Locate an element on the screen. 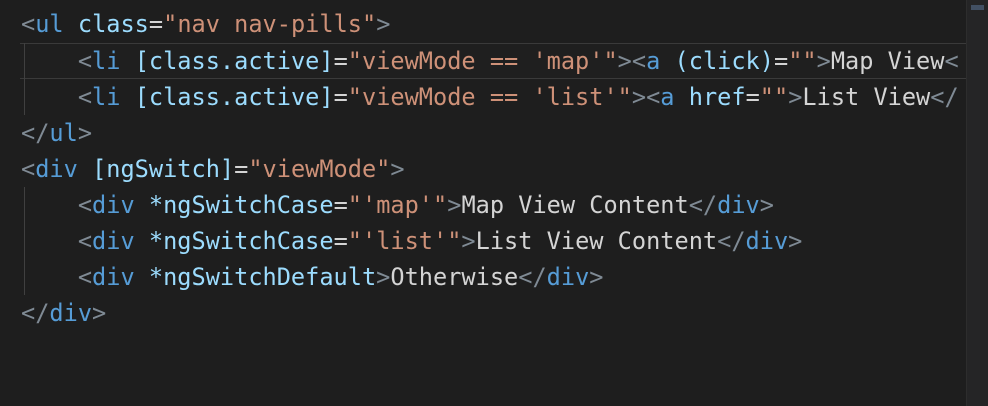 Image resolution: width=988 pixels, height=406 pixels. code-line-5: <div [ngSwitch]="viewMode"> is located at coordinates (213, 169).